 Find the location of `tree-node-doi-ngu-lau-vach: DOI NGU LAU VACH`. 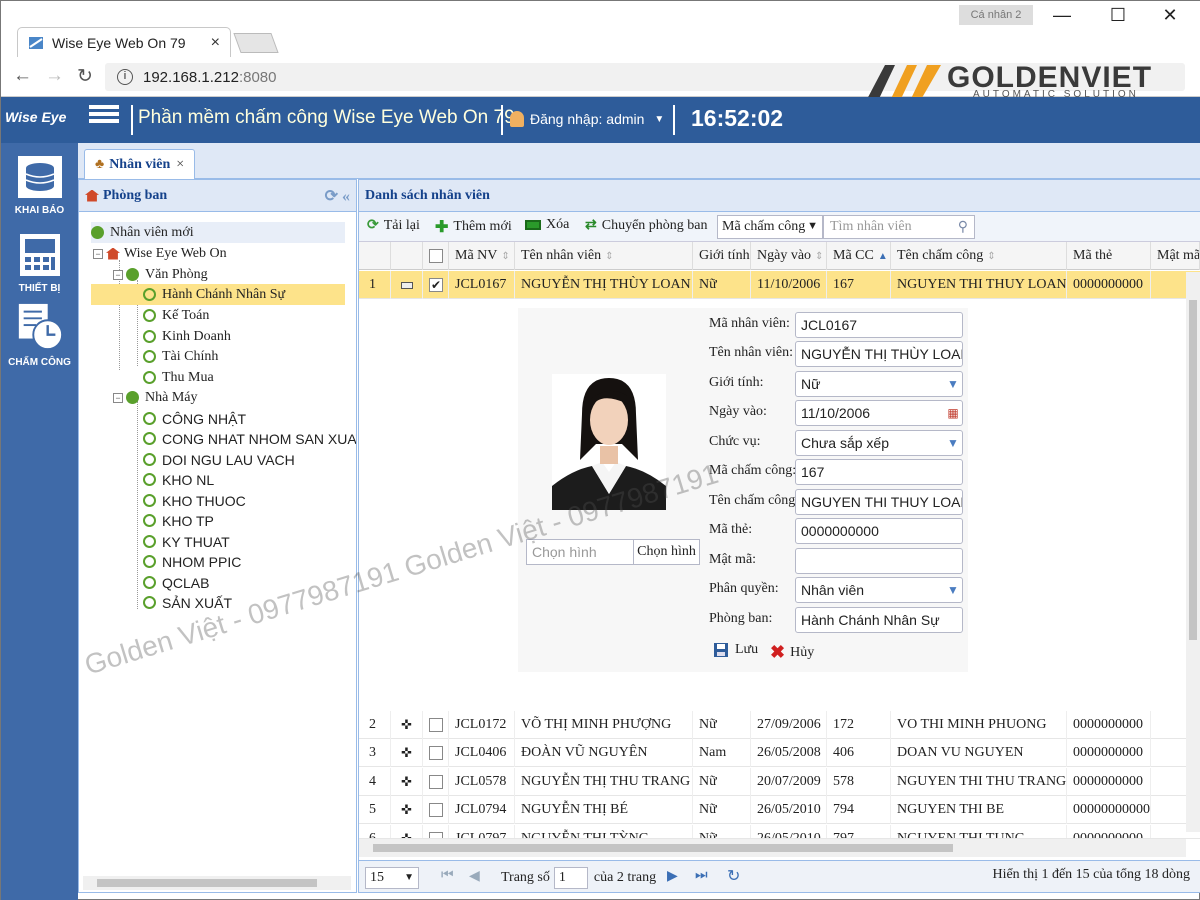

tree-node-doi-ngu-lau-vach: DOI NGU LAU VACH is located at coordinates (219, 459).